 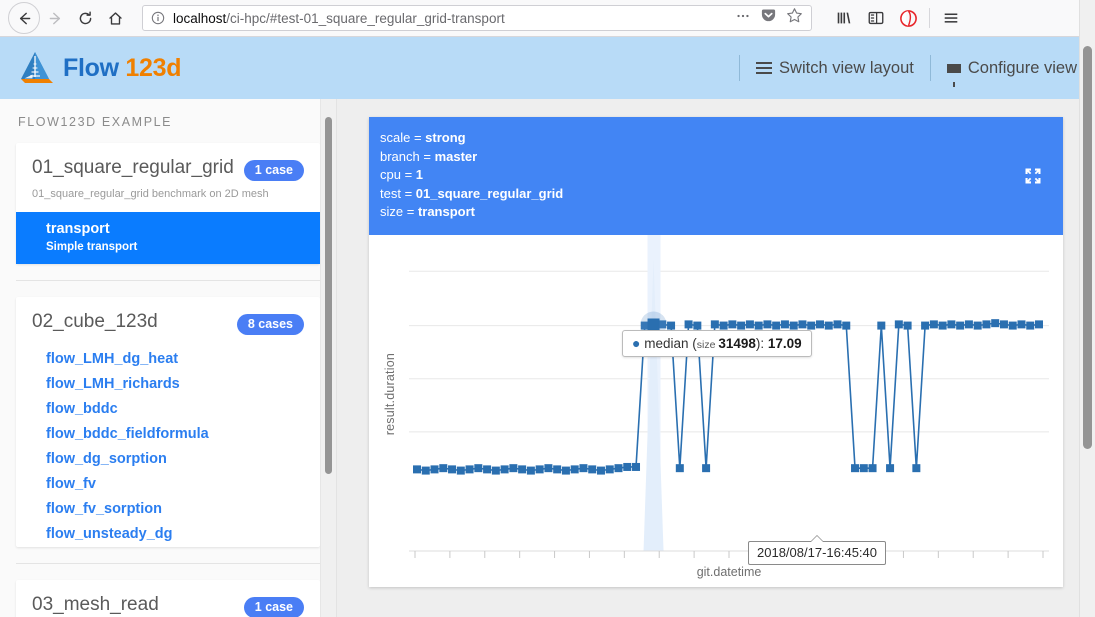 I want to click on toolbar-divider, so click(x=929, y=18).